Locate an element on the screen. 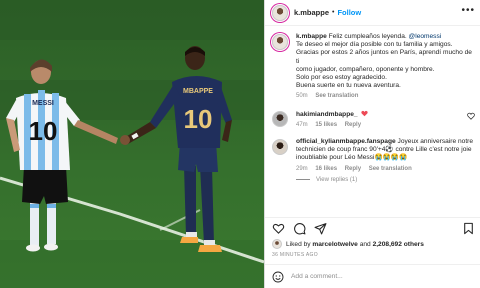 The height and width of the screenshot is (288, 480). liker-avatar is located at coordinates (277, 244).